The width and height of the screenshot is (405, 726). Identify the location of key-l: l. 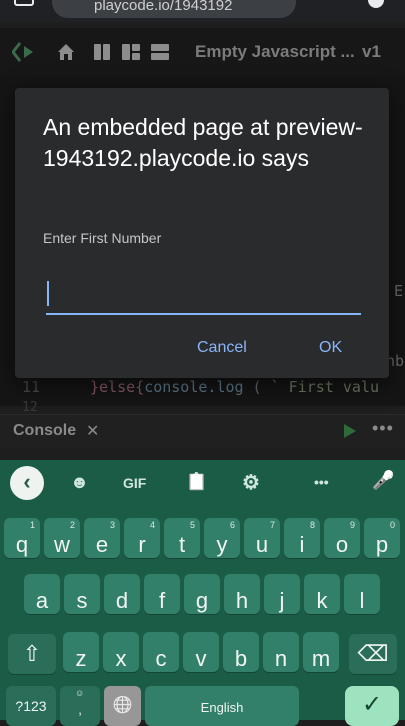
(362, 594).